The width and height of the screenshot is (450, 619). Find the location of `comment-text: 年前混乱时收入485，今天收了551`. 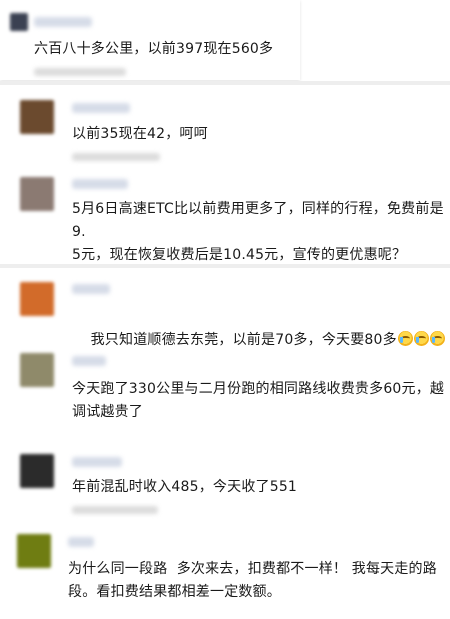

comment-text: 年前混乱时收入485，今天收了551 is located at coordinates (185, 487).